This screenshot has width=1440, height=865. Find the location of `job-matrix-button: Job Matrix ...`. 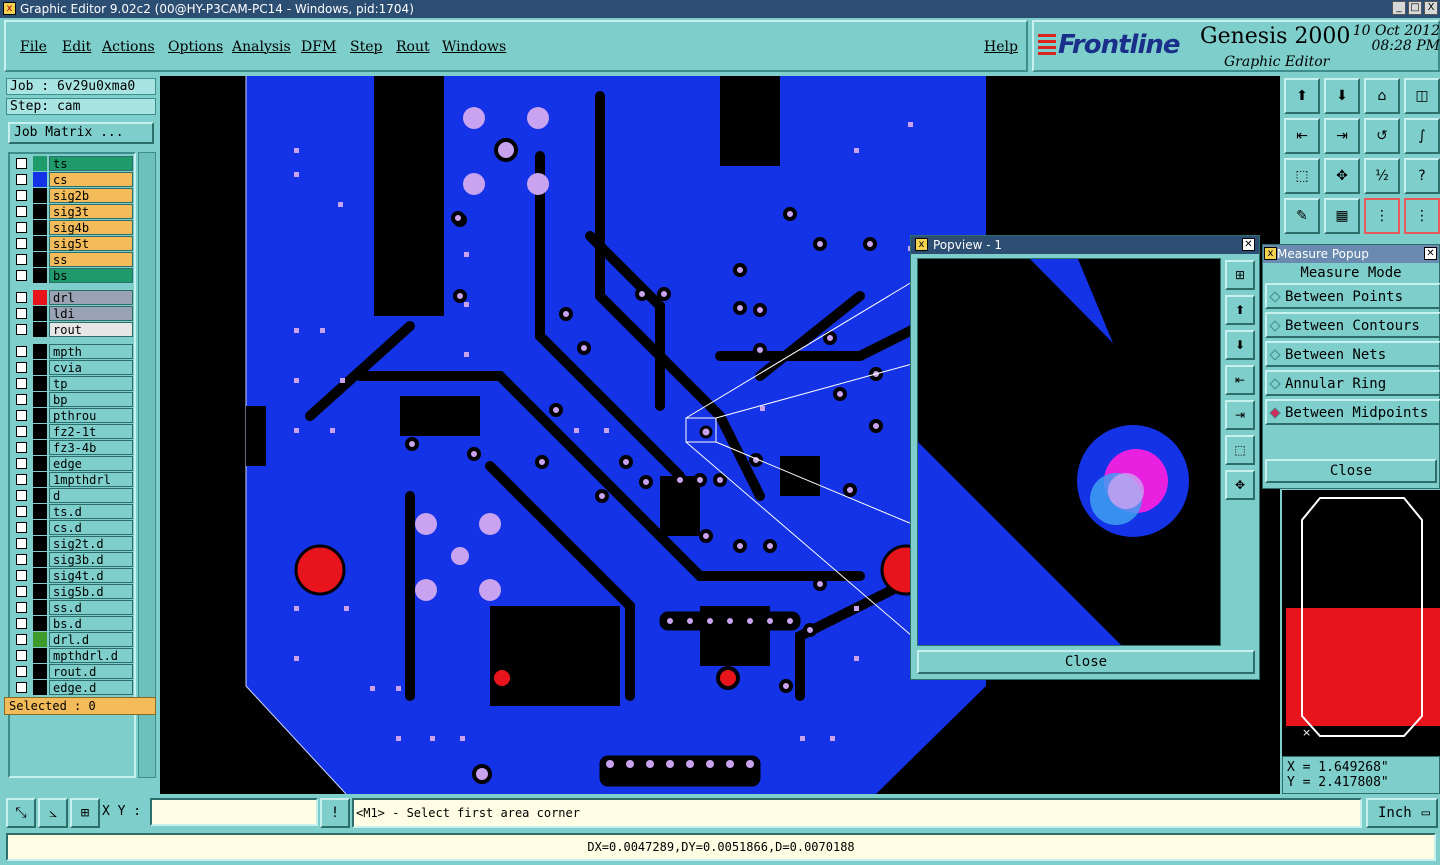

job-matrix-button: Job Matrix ... is located at coordinates (81, 133).